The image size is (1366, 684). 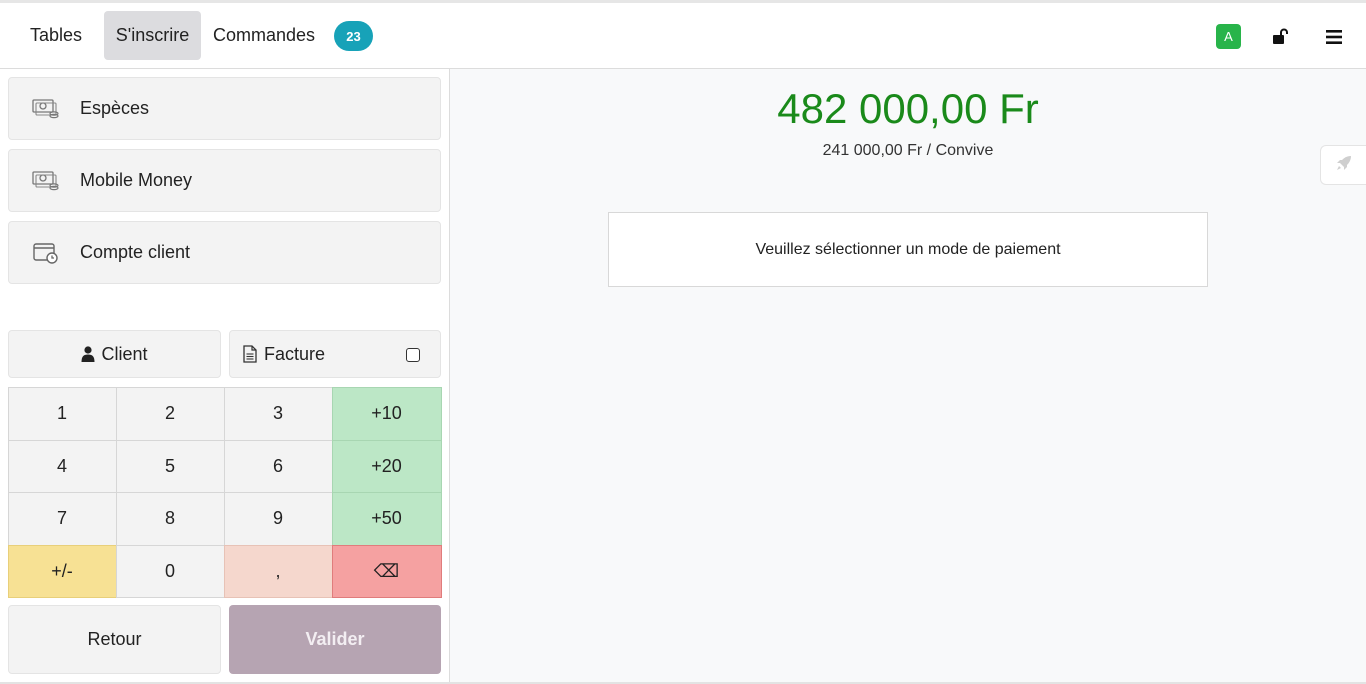 What do you see at coordinates (1334, 37) in the screenshot?
I see `hamburger-menu-icon` at bounding box center [1334, 37].